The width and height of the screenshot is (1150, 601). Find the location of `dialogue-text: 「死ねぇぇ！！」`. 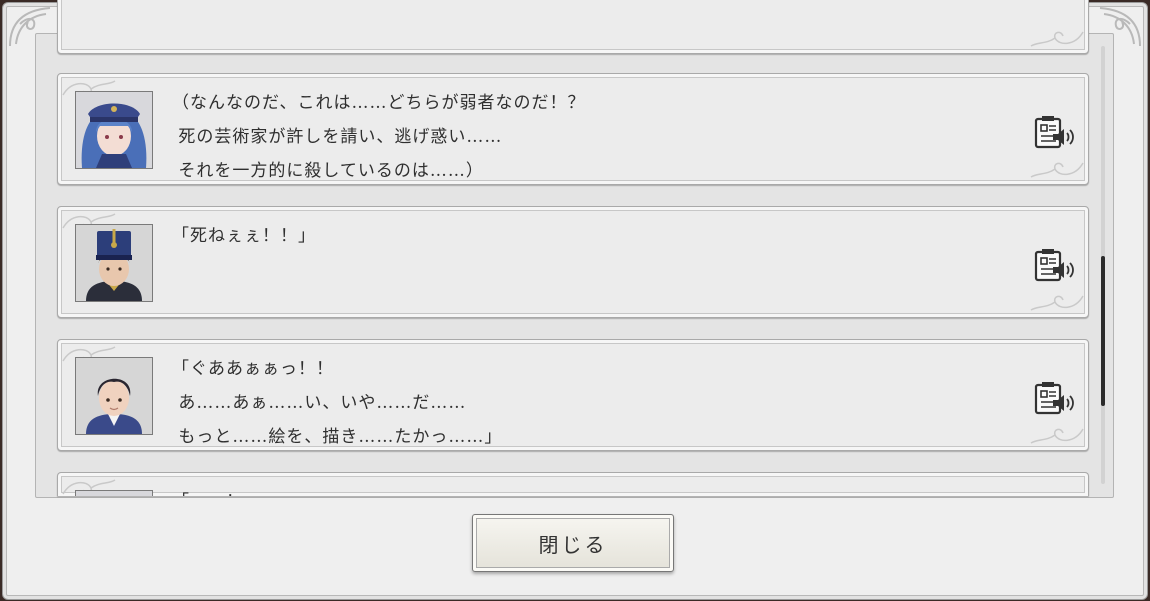

dialogue-text: 「死ねぇぇ！！」 is located at coordinates (244, 238).